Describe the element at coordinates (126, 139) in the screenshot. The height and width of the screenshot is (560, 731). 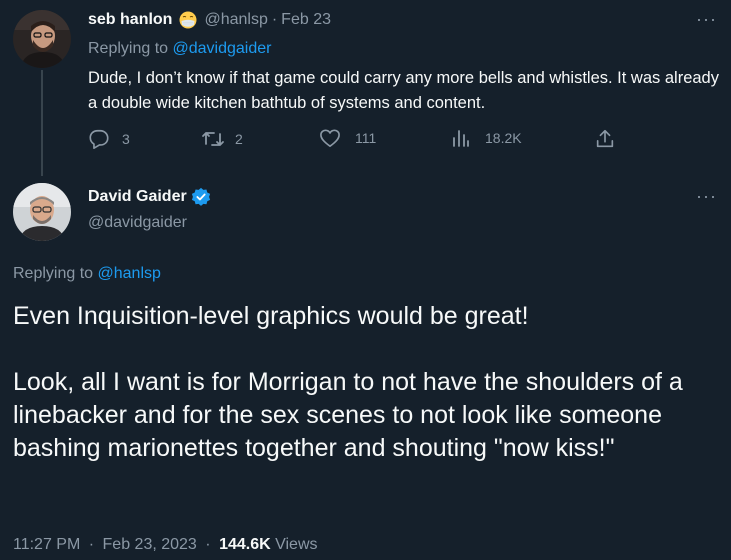
I see `reply-count: 3` at that location.